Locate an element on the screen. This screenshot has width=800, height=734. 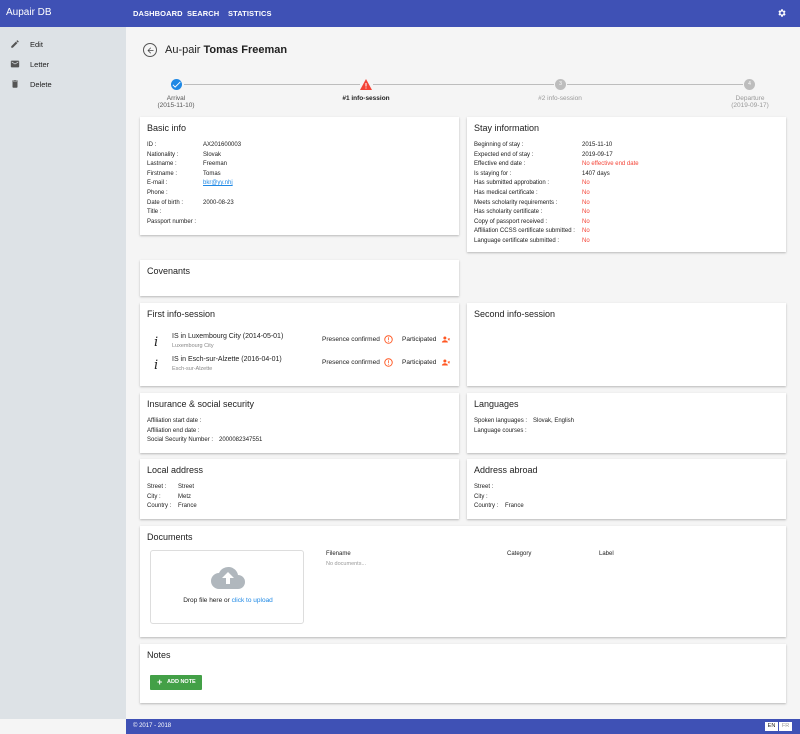
field-value: Freeman is located at coordinates (215, 164).